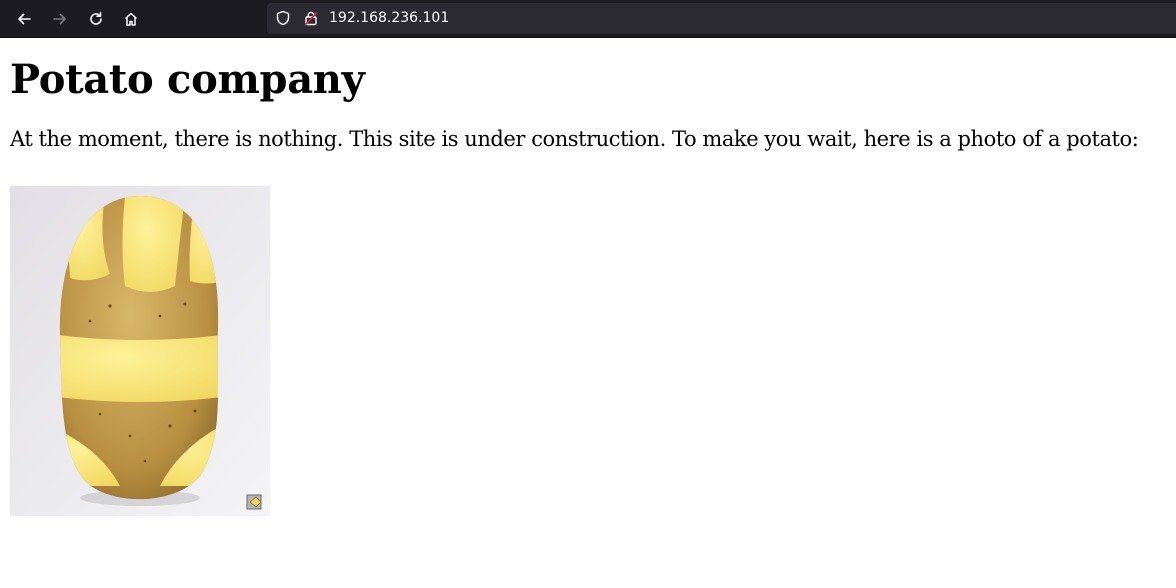 The image size is (1176, 588). I want to click on reload-icon, so click(96, 18).